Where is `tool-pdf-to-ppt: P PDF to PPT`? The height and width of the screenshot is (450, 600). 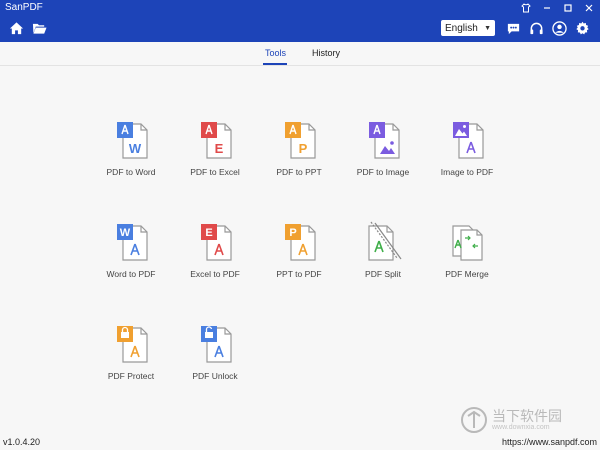
tool-pdf-to-ppt: P PDF to PPT is located at coordinates (299, 147).